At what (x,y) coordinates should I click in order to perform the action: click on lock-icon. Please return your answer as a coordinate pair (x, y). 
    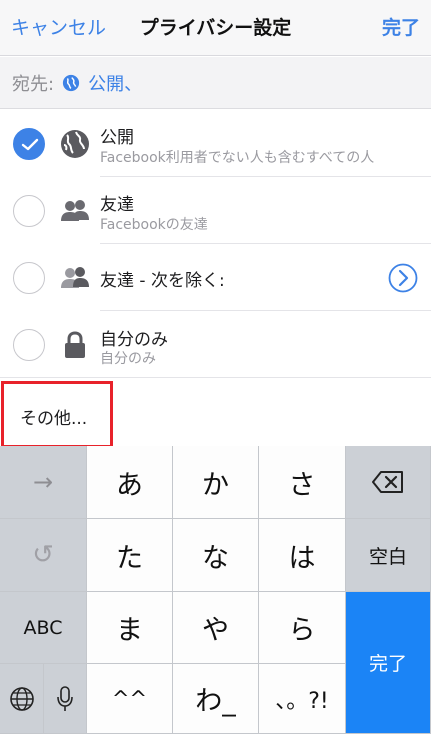
    Looking at the image, I should click on (75, 344).